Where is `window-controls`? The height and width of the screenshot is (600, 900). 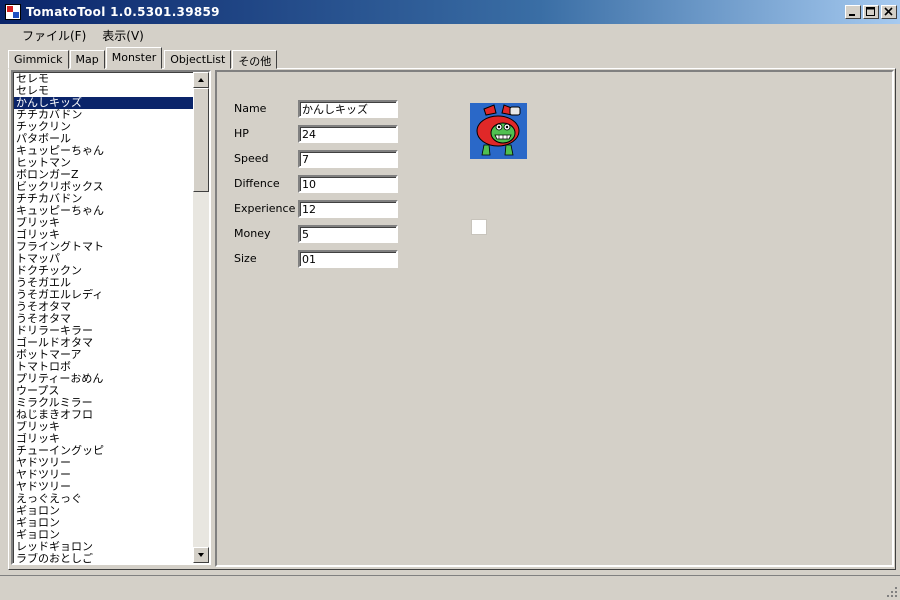 window-controls is located at coordinates (871, 12).